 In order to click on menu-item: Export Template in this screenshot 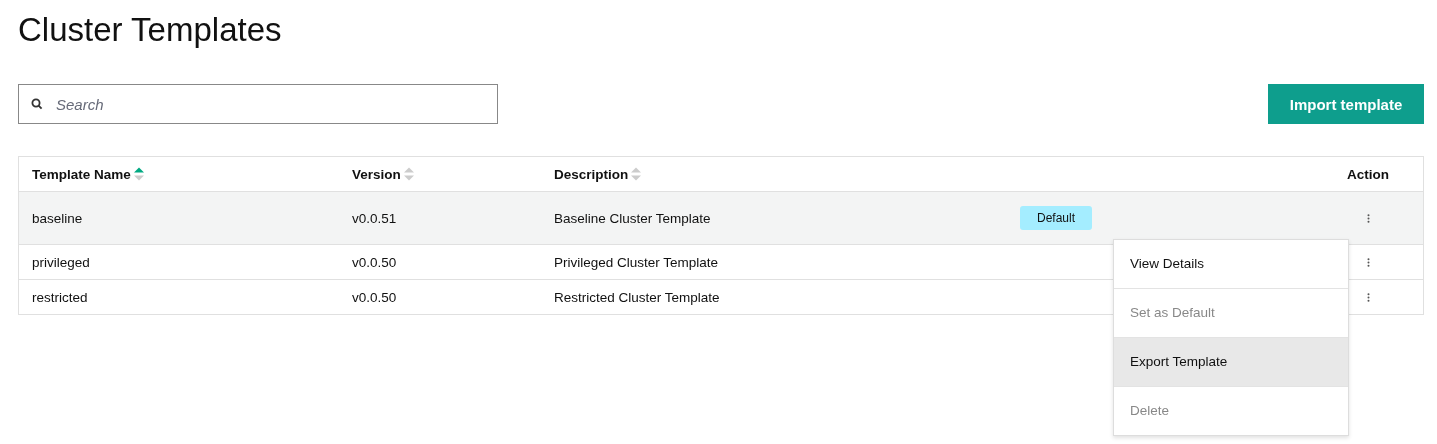, I will do `click(1231, 361)`.